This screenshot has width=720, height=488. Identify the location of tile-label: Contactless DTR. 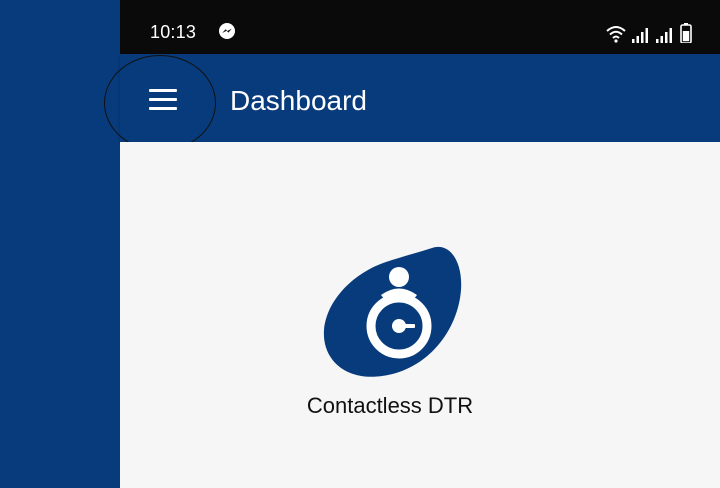
(390, 405).